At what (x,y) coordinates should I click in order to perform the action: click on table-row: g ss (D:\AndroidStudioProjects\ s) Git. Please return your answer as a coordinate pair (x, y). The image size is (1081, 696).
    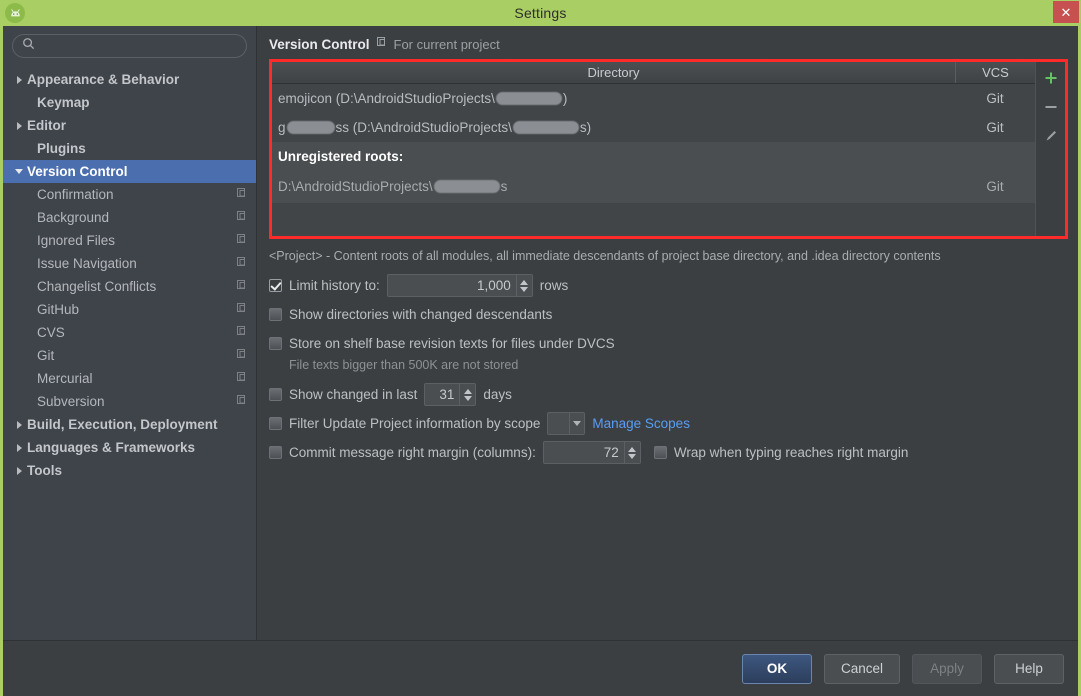
    Looking at the image, I should click on (653, 127).